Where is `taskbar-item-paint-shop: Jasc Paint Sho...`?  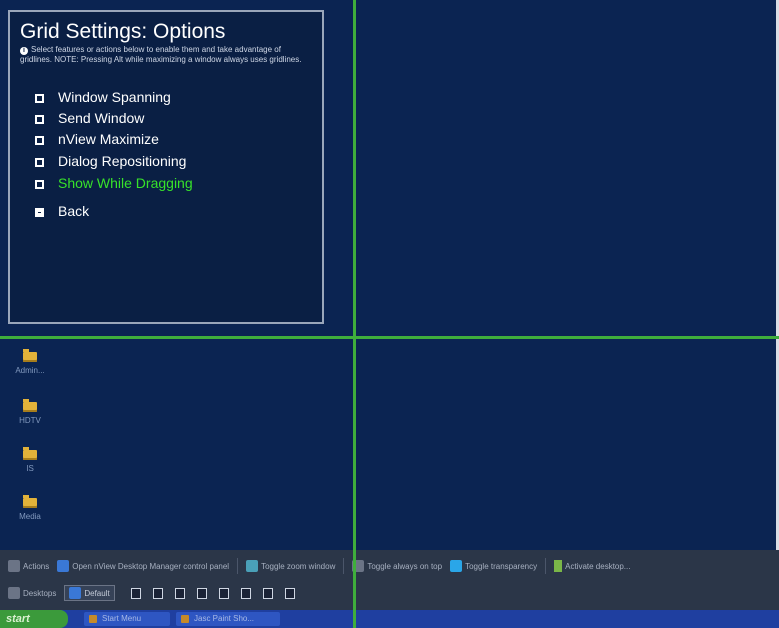 taskbar-item-paint-shop: Jasc Paint Sho... is located at coordinates (228, 619).